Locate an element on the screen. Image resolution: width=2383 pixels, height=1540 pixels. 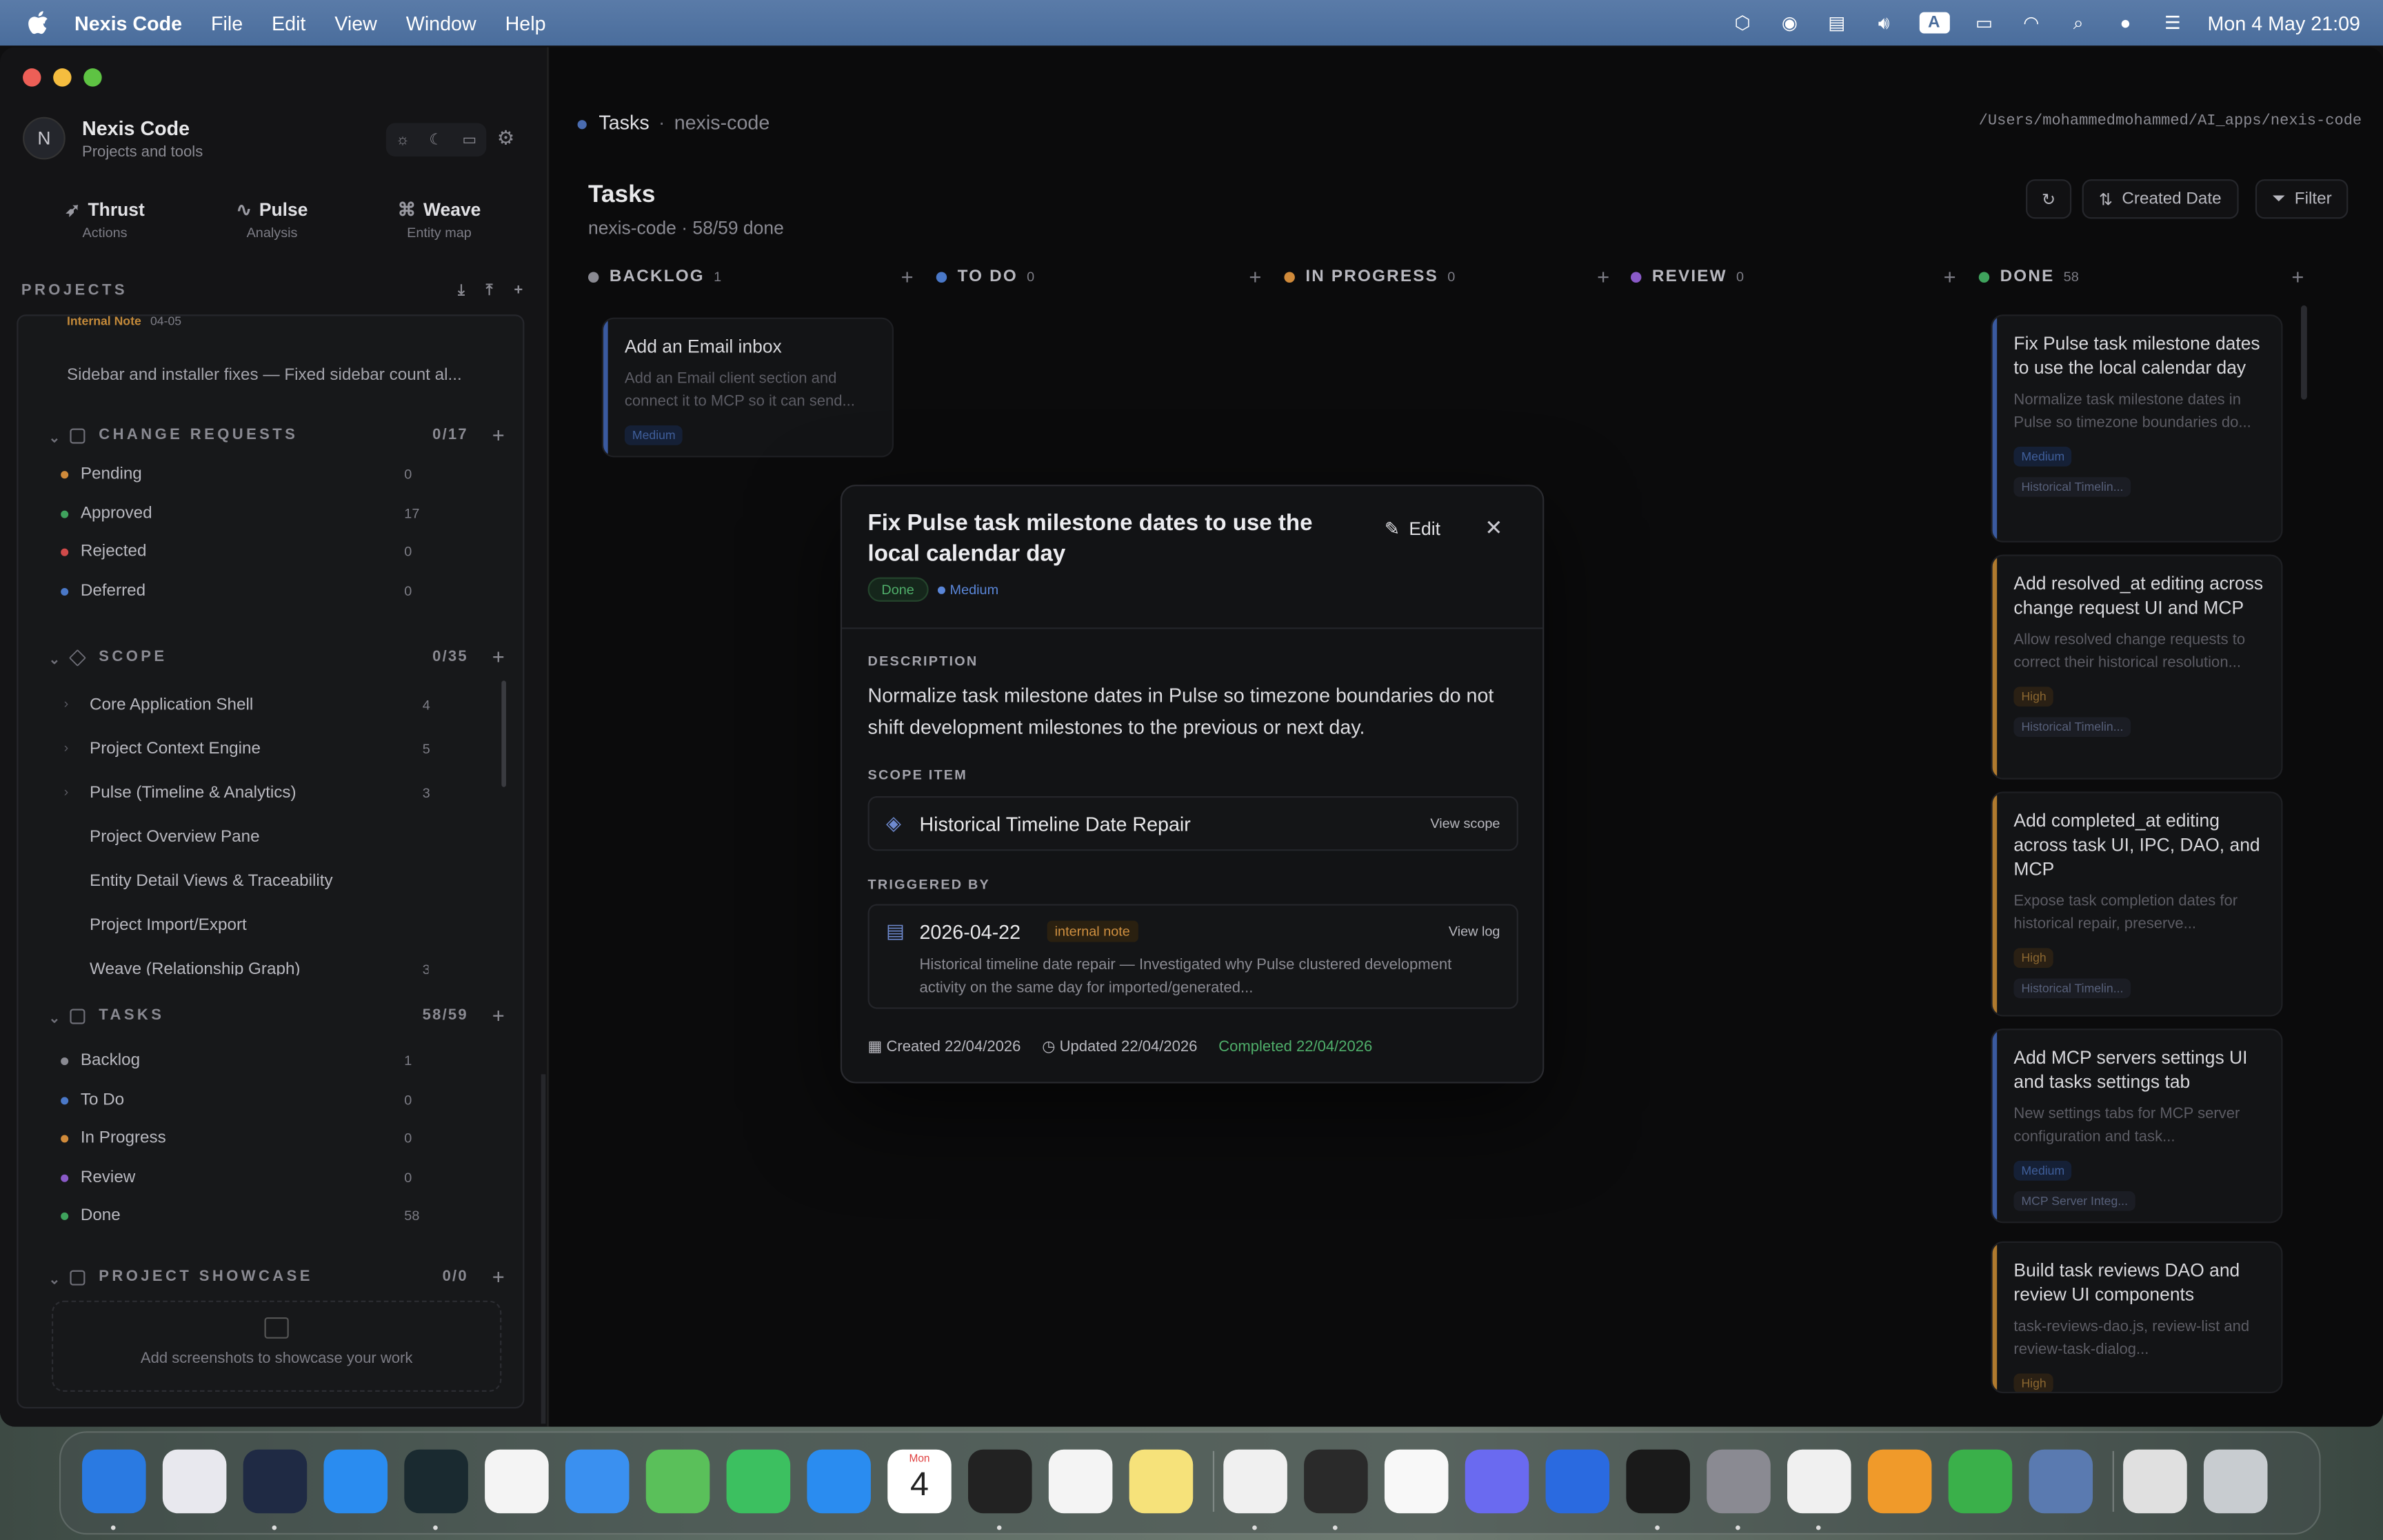
dock-system-settings-icon is located at coordinates (1739, 1482).